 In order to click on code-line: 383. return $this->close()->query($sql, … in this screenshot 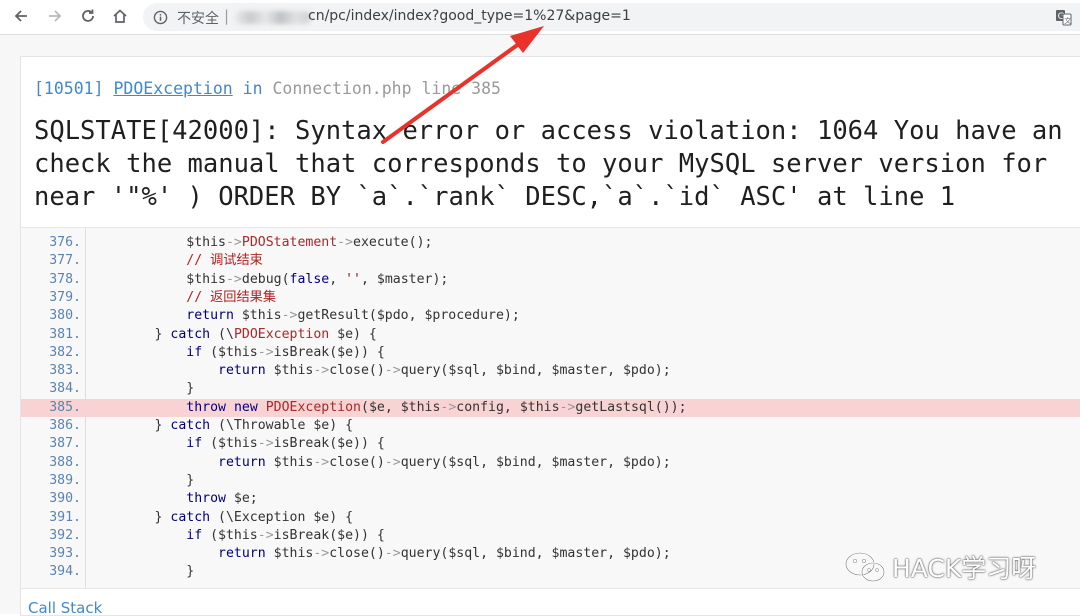, I will do `click(550, 371)`.